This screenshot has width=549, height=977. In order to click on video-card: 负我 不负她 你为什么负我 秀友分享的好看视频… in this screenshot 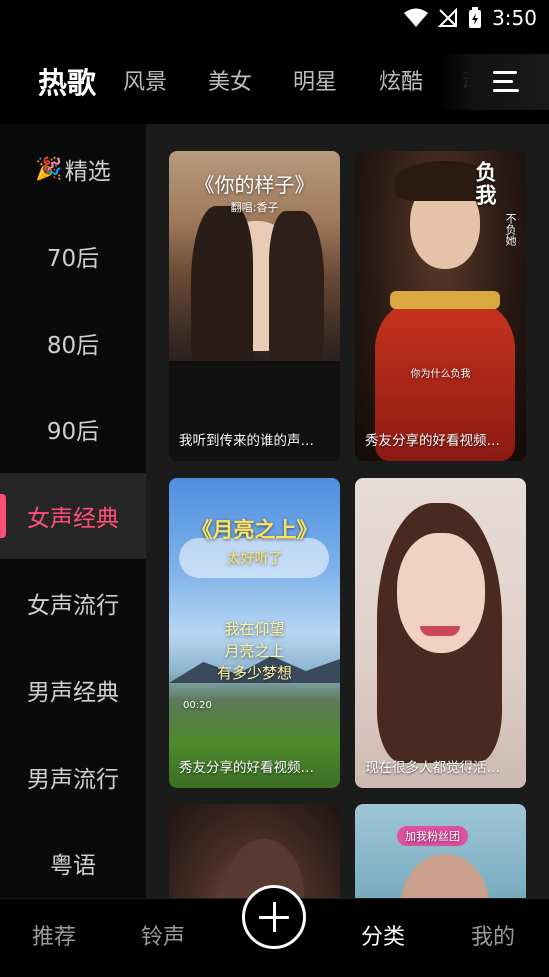, I will do `click(440, 306)`.